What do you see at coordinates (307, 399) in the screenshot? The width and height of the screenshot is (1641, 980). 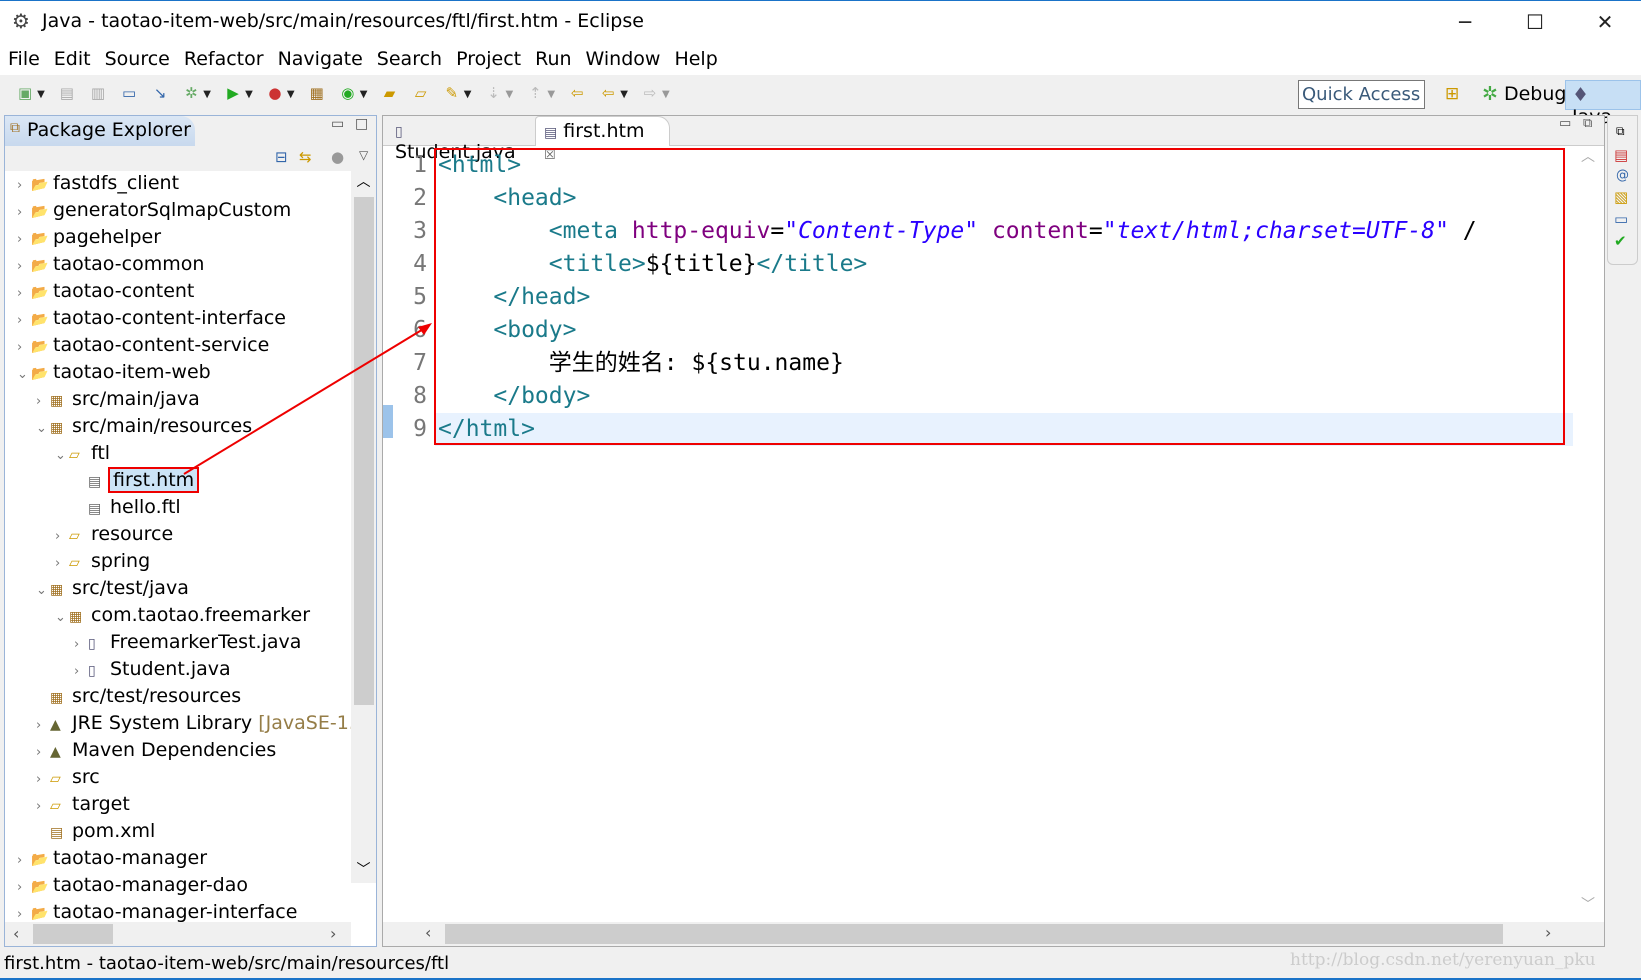 I see `annotation-arrow` at bounding box center [307, 399].